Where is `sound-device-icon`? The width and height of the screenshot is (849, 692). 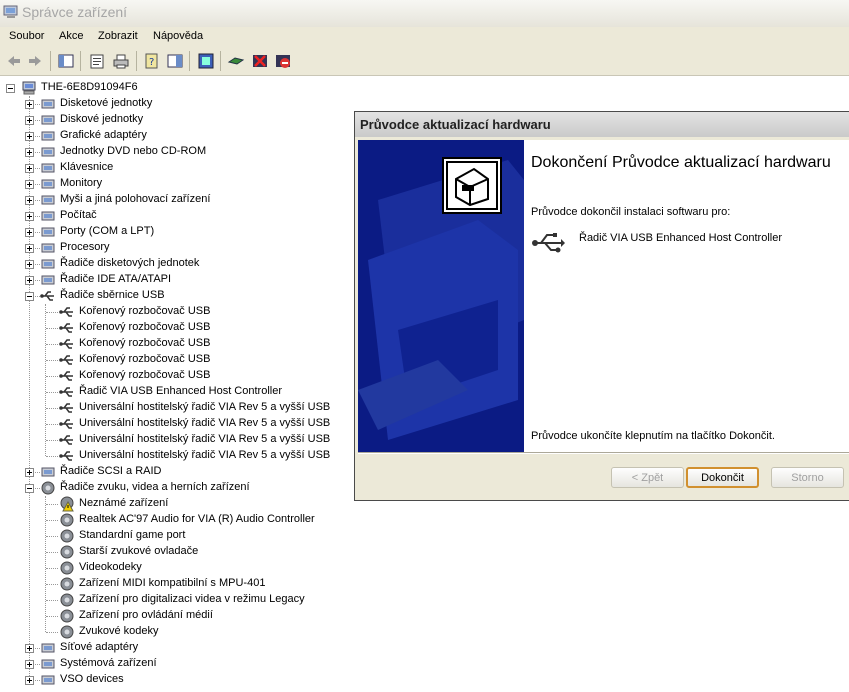
sound-device-icon is located at coordinates (67, 616).